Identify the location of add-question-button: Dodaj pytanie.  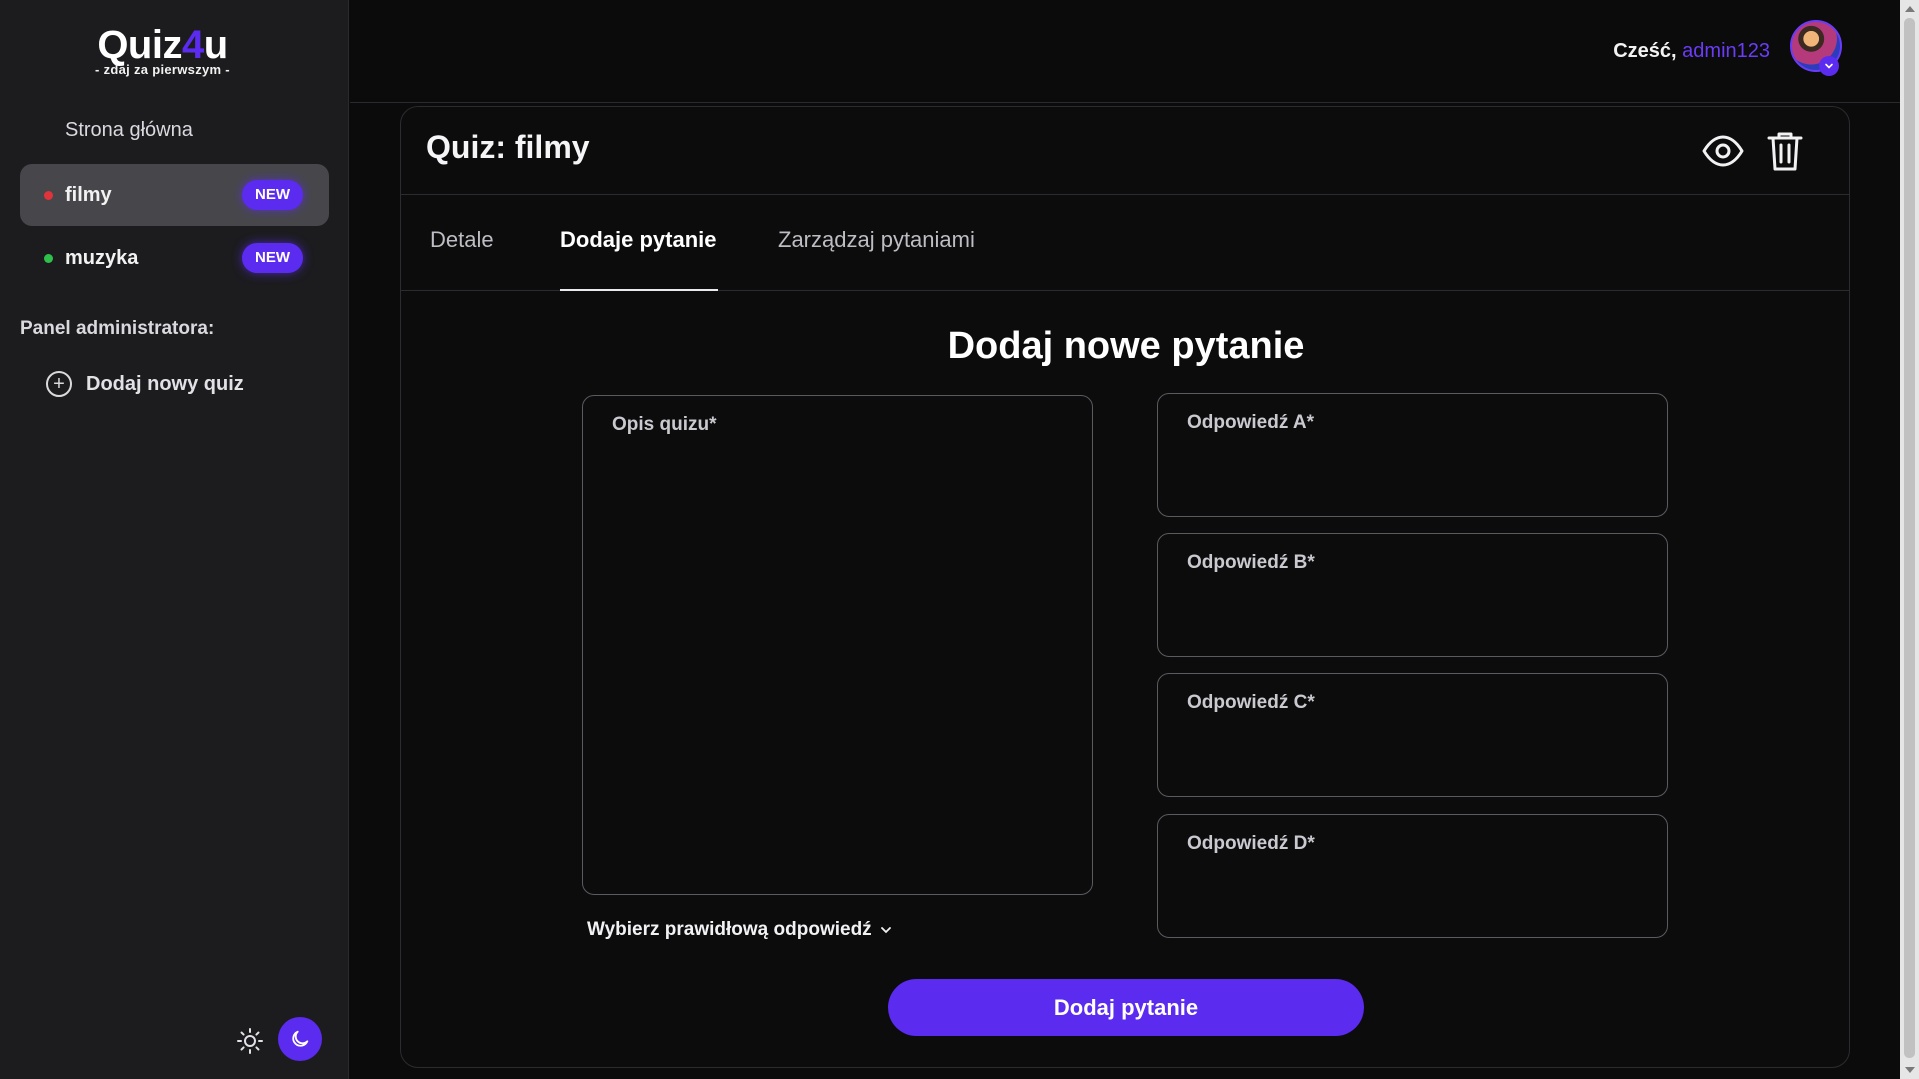
(1126, 1007).